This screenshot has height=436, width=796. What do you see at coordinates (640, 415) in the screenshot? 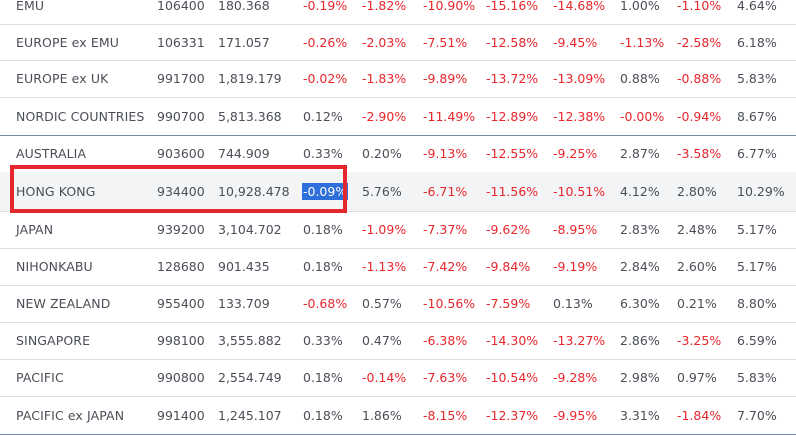
I see `performance-cell: 3.31%` at bounding box center [640, 415].